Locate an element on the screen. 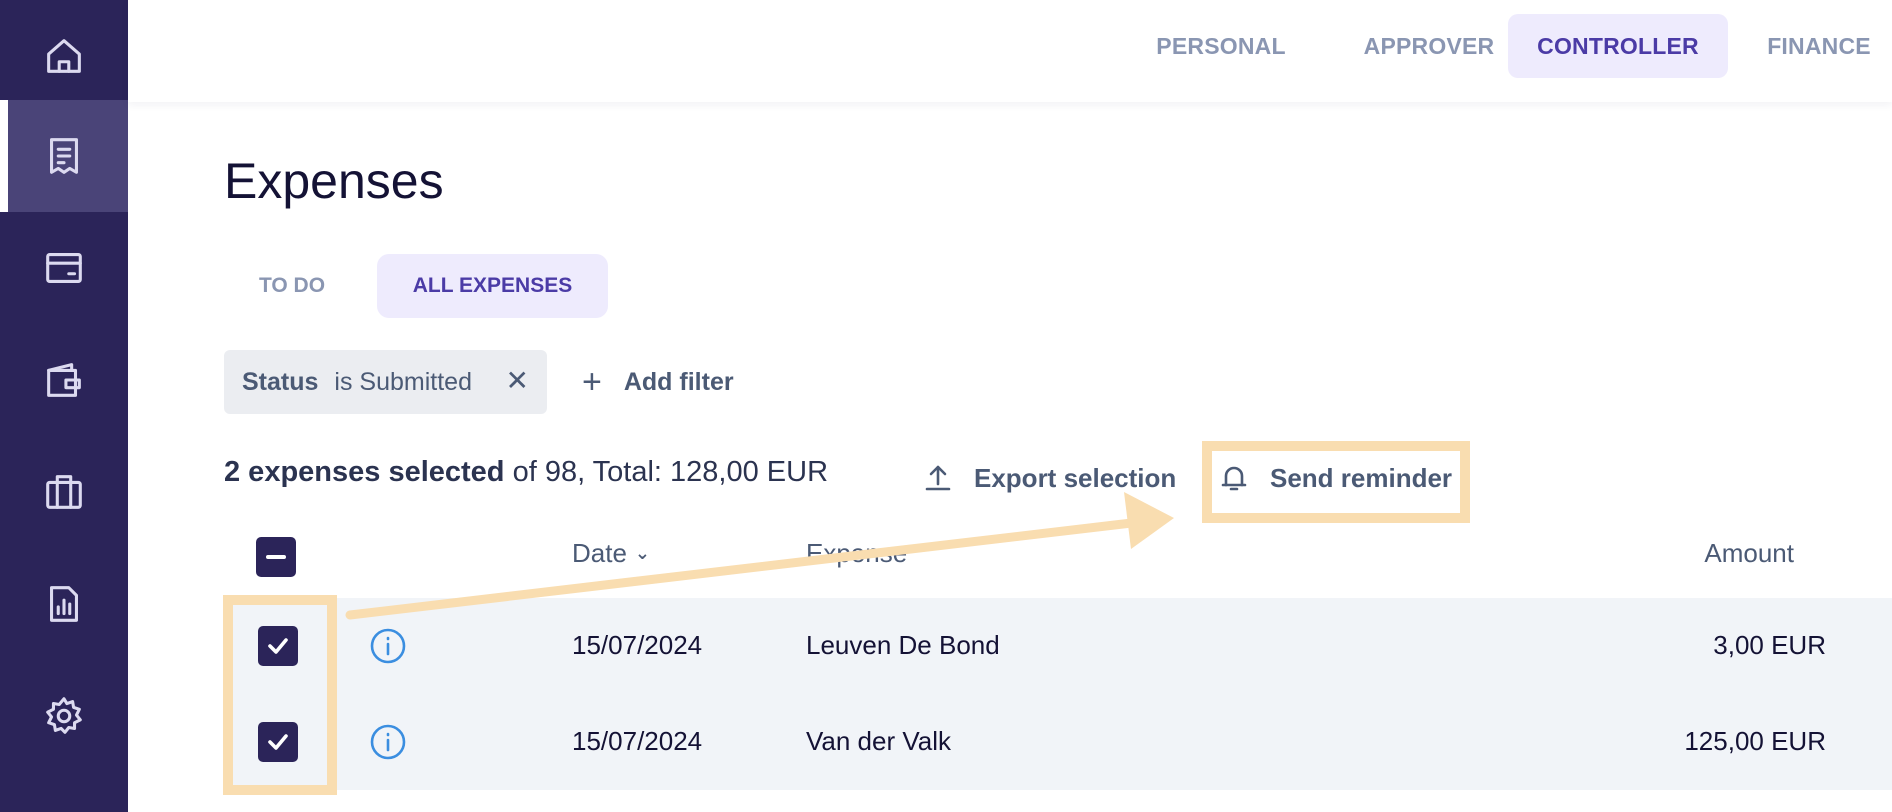 This screenshot has width=1892, height=812. sidebar-item-settings is located at coordinates (64, 716).